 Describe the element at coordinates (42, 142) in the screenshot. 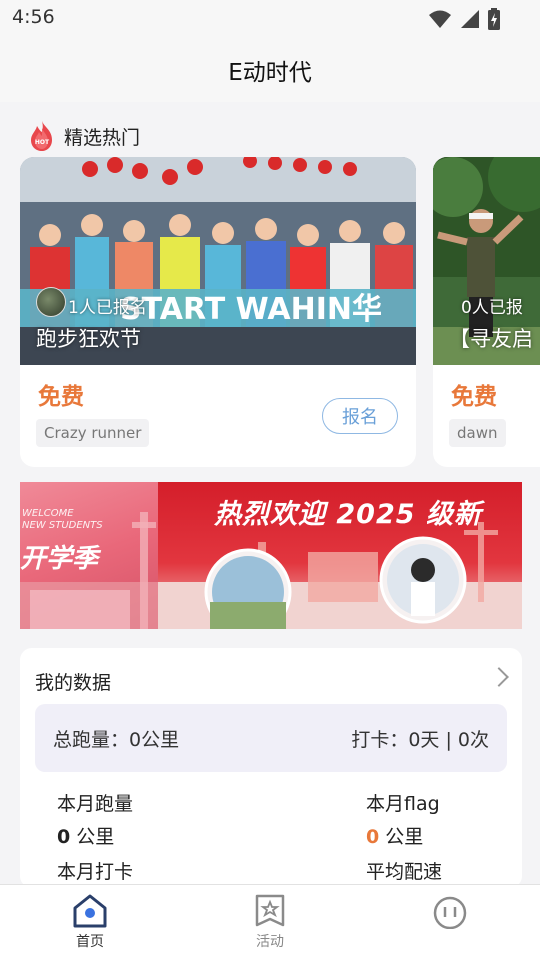

I see `svg-text: HOT` at that location.